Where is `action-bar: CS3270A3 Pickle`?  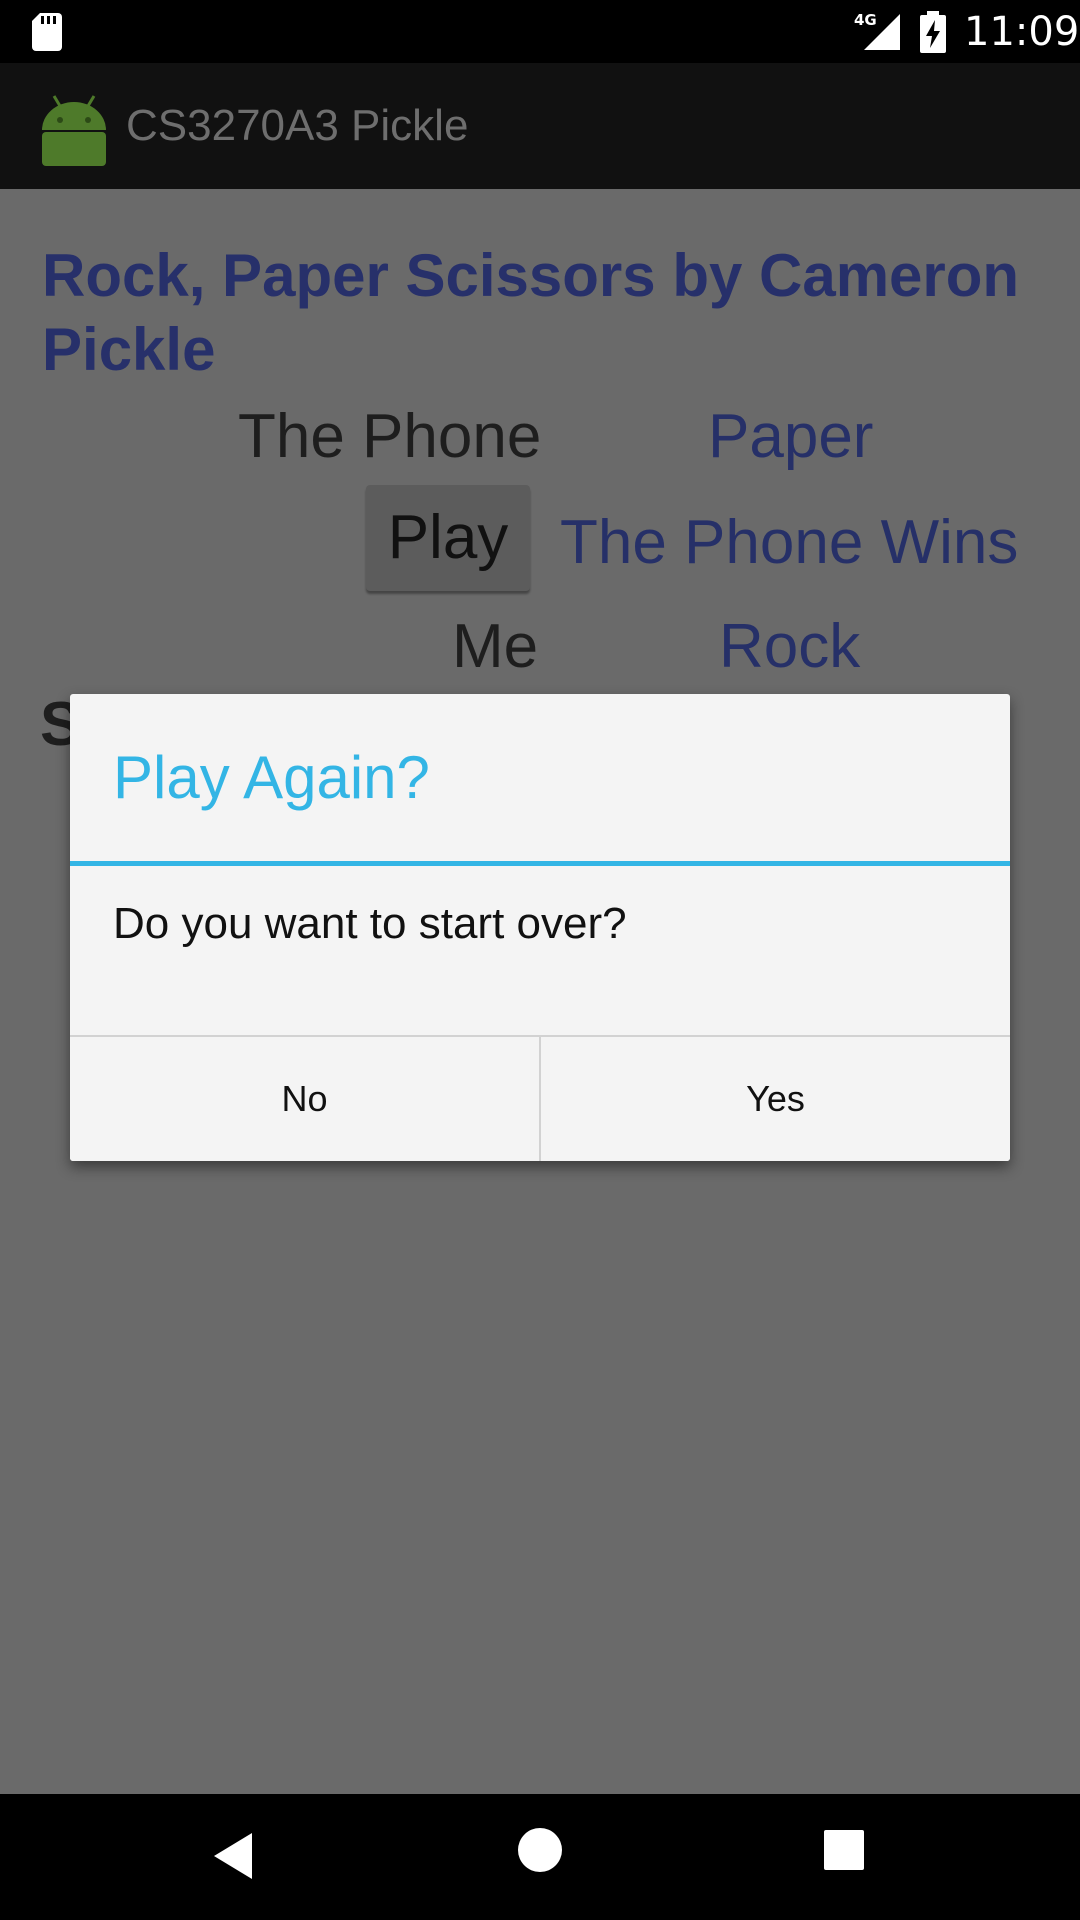 action-bar: CS3270A3 Pickle is located at coordinates (540, 126).